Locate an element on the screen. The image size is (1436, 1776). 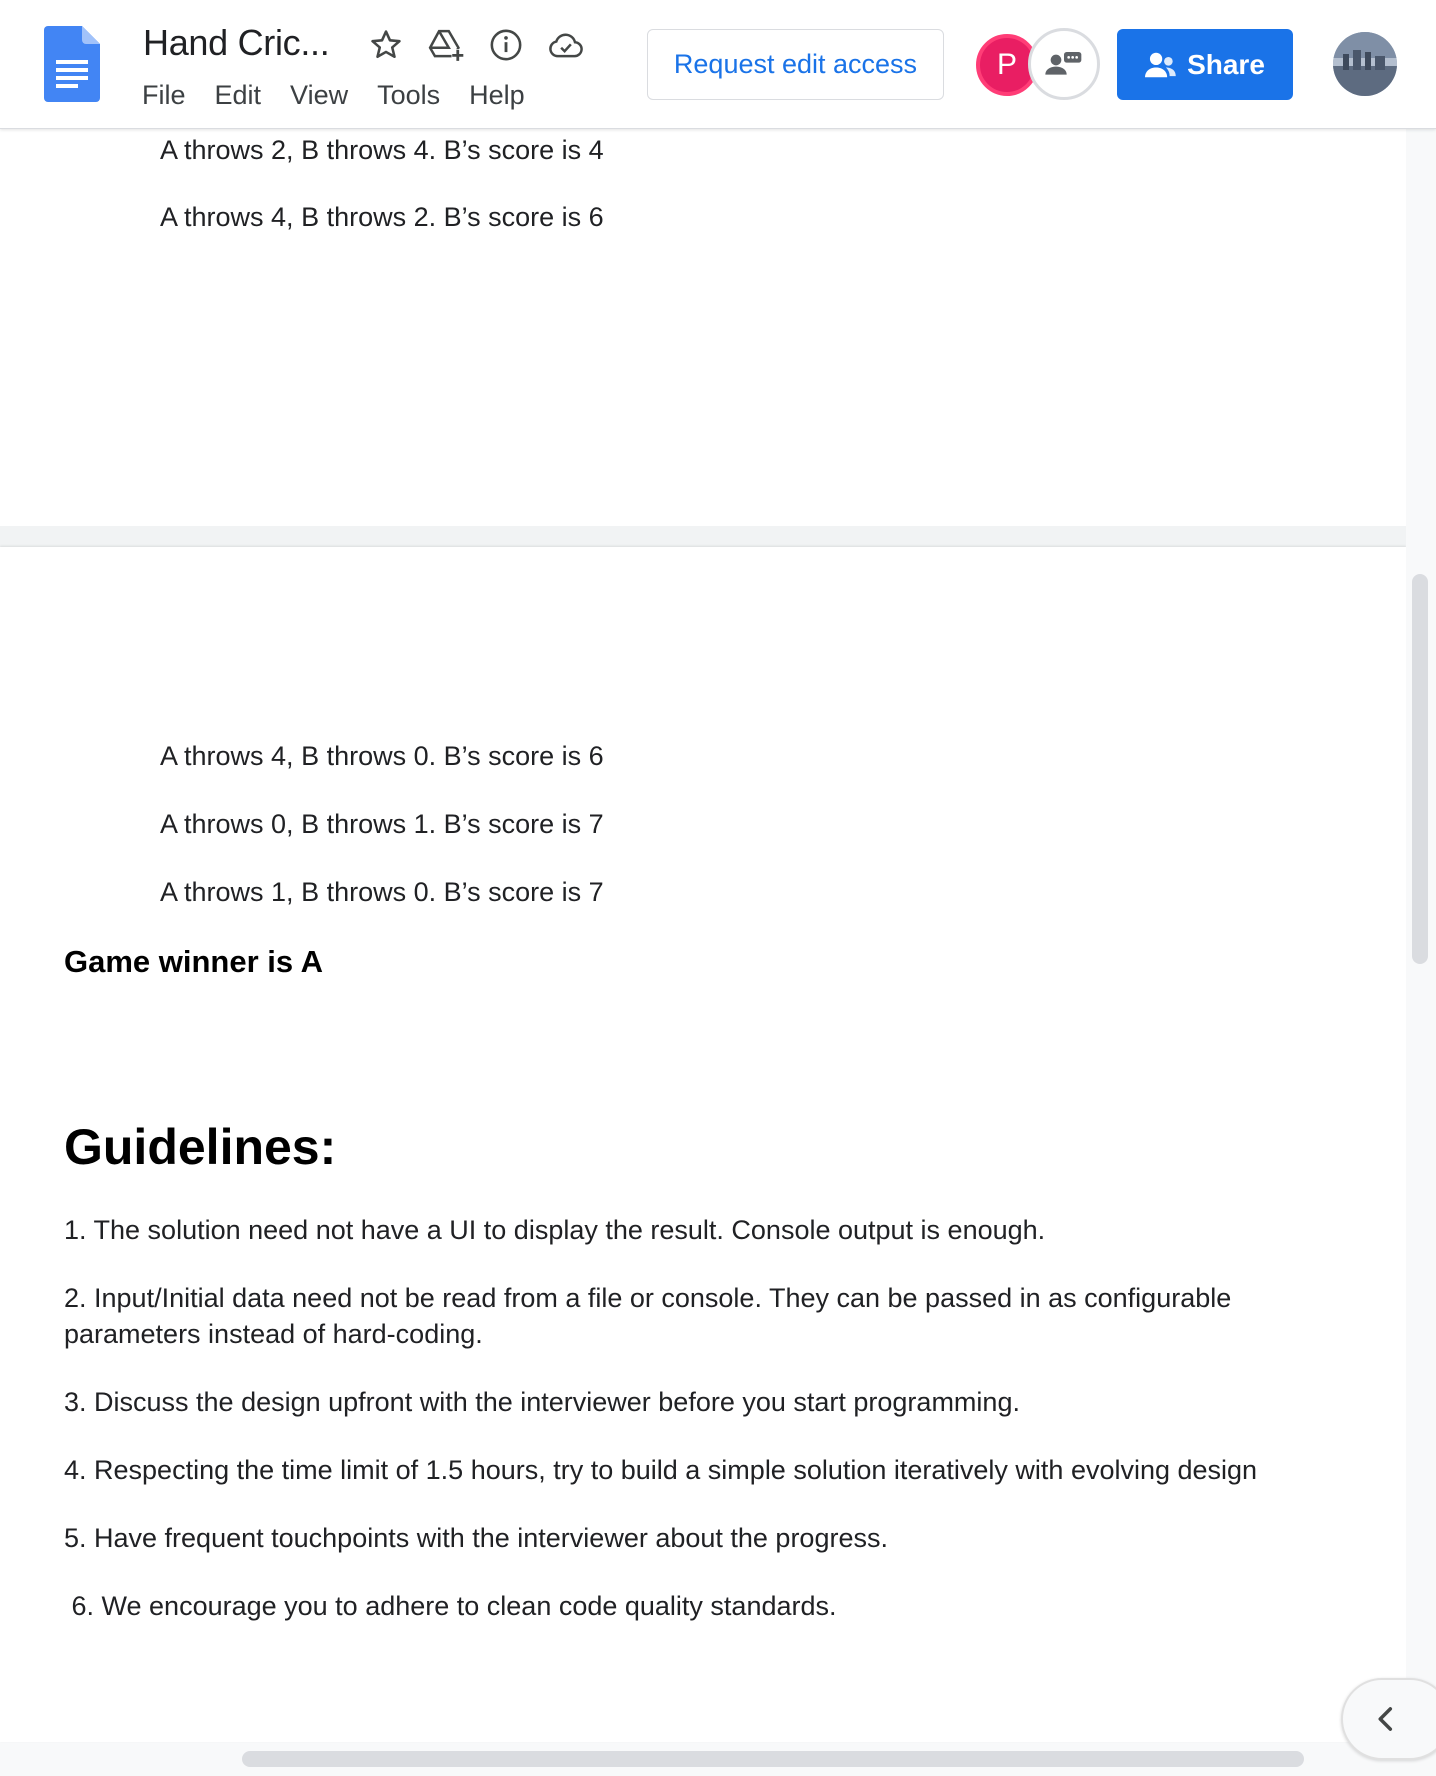
guidelines-heading: Guidelines: is located at coordinates (200, 1147).